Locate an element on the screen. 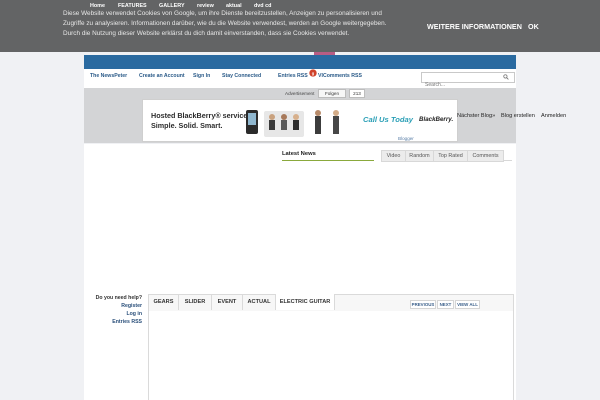  gallery-tab-actual: ACTUAL is located at coordinates (259, 302).